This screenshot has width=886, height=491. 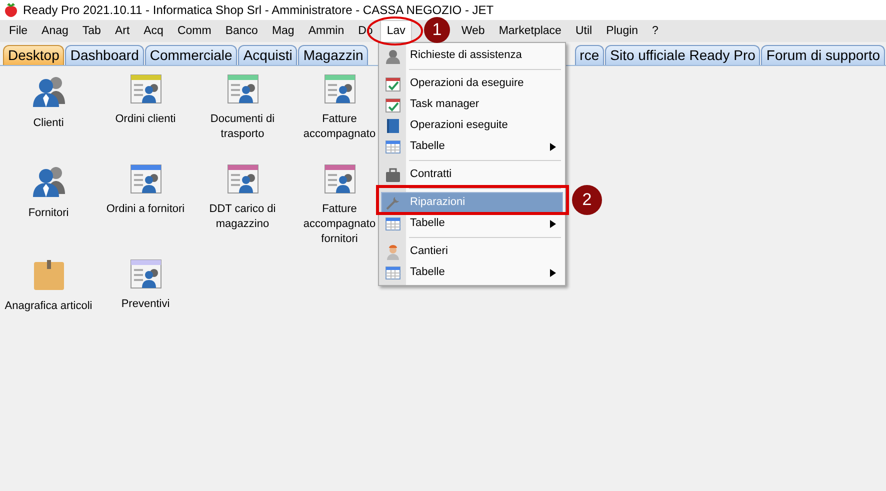 What do you see at coordinates (194, 31) in the screenshot?
I see `menu-item: Comm` at bounding box center [194, 31].